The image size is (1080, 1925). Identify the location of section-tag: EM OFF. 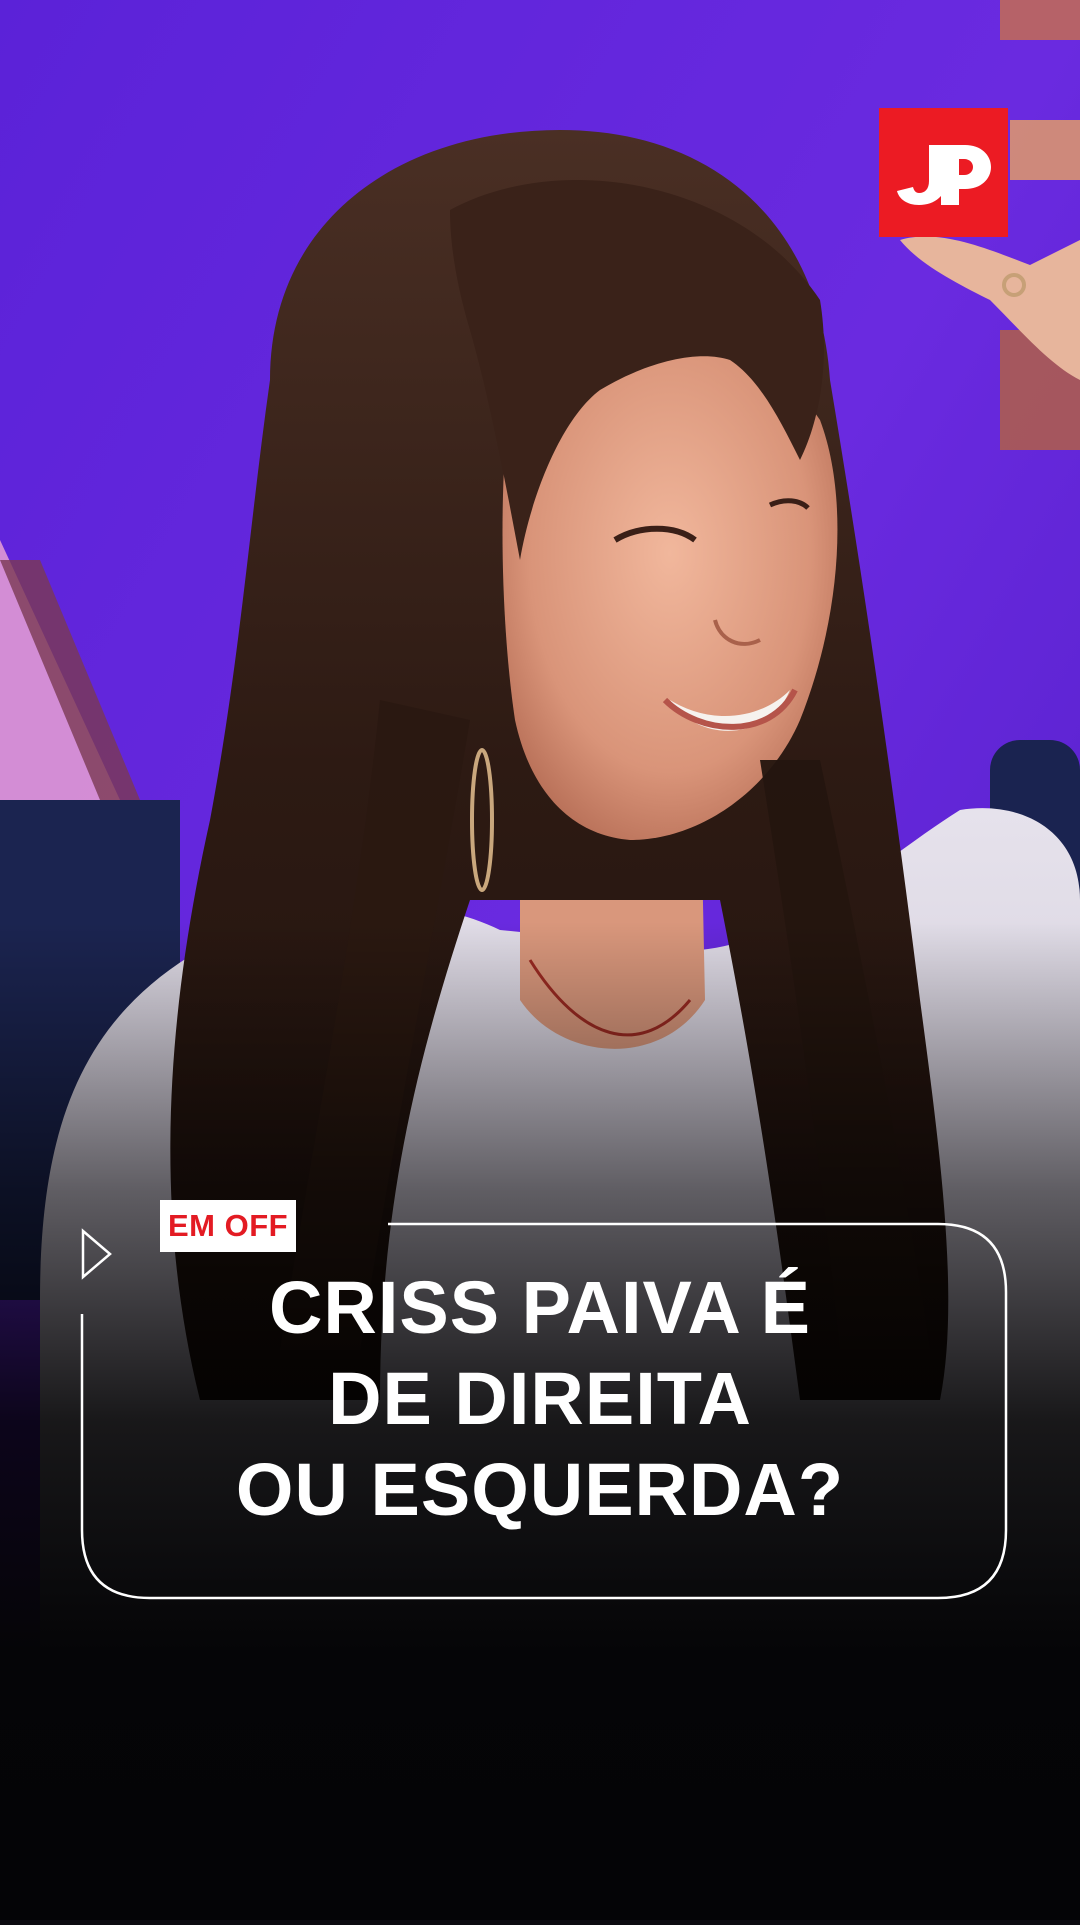
(228, 1226).